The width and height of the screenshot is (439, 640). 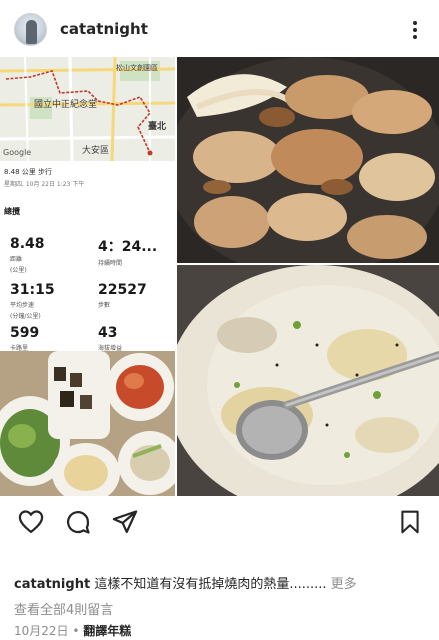 I want to click on side-dishes-photo, so click(x=87, y=423).